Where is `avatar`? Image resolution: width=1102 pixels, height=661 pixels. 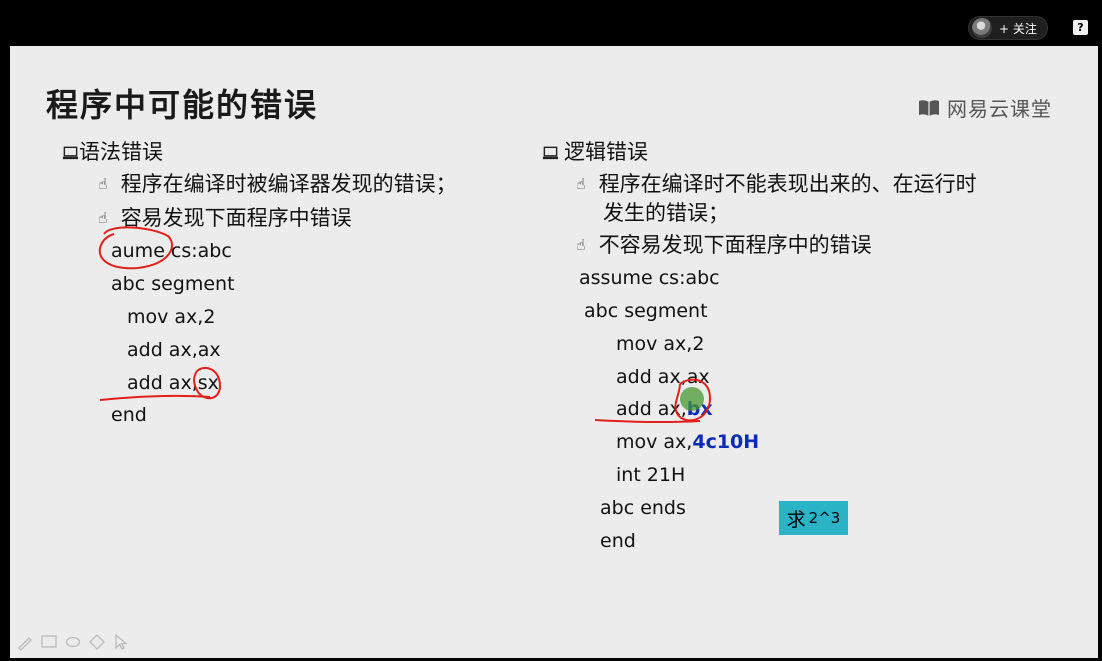 avatar is located at coordinates (982, 28).